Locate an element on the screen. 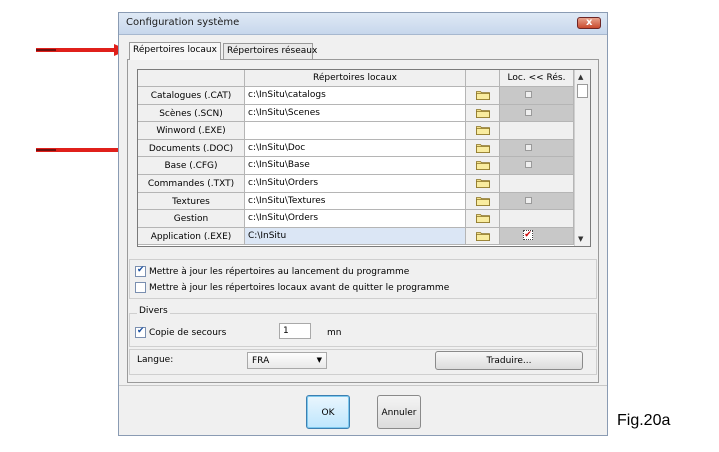 Image resolution: width=719 pixels, height=452 pixels. path-cell is located at coordinates (355, 131).